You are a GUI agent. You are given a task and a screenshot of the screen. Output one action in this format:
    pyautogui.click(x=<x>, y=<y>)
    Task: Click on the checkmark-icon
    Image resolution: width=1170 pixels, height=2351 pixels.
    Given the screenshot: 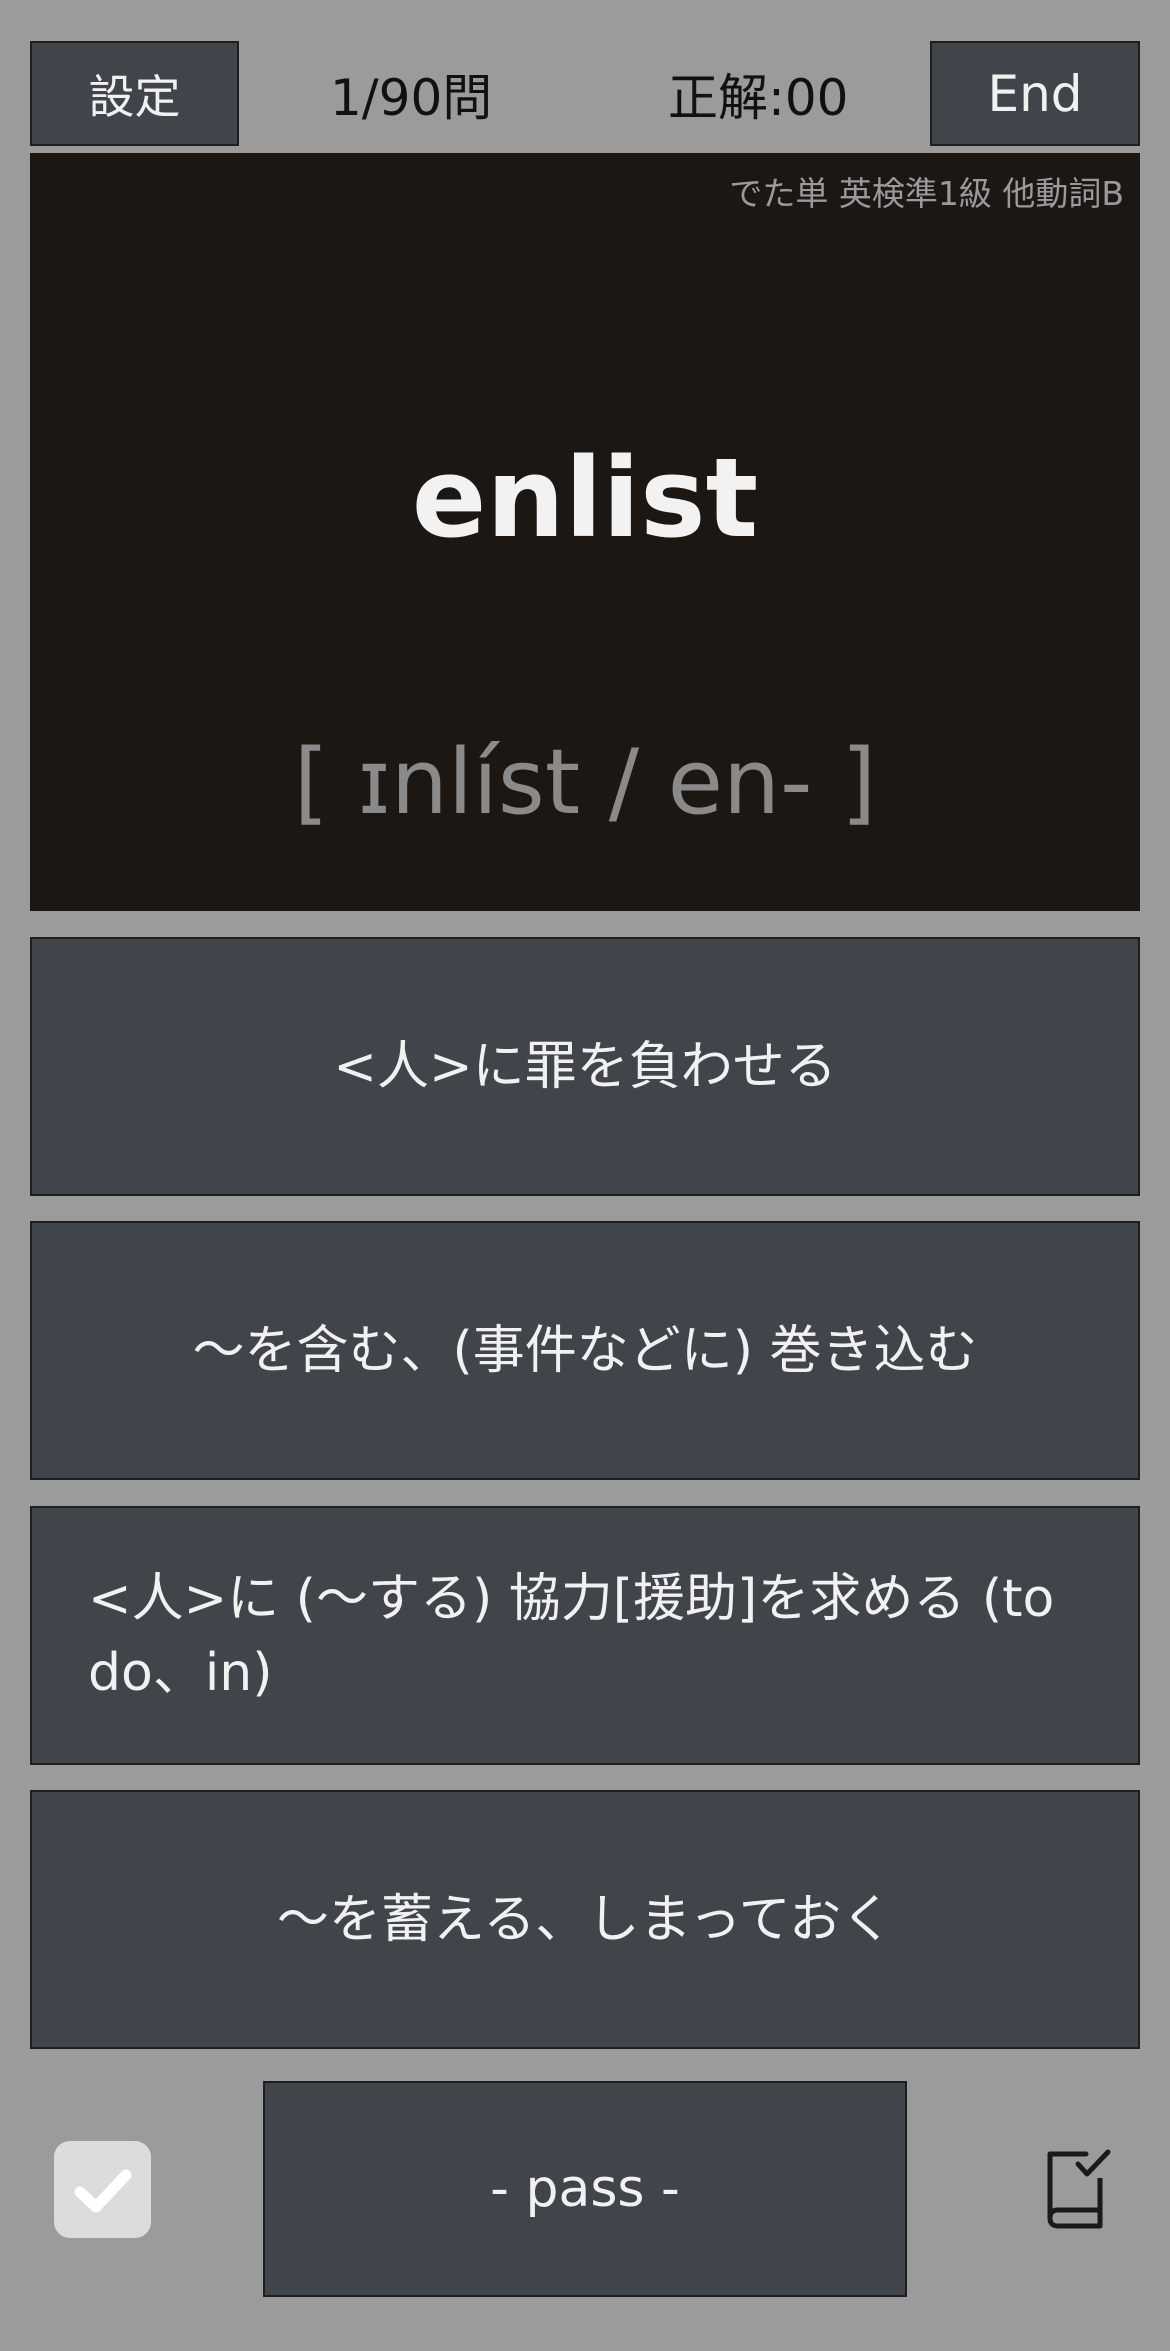 What is the action you would take?
    pyautogui.click(x=102, y=2190)
    